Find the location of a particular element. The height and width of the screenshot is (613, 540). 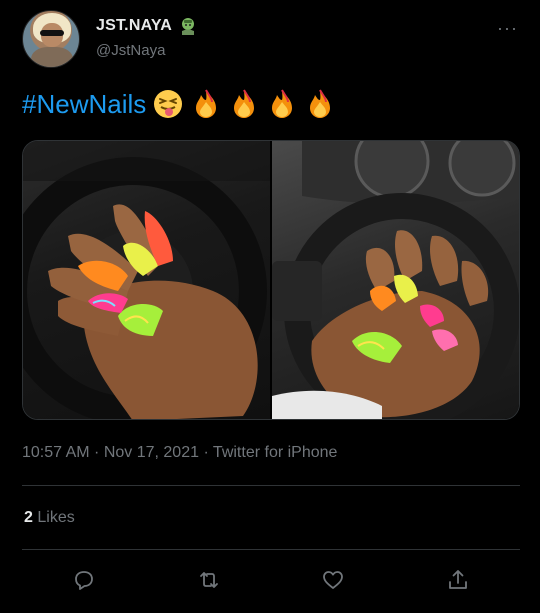

retweet-button is located at coordinates (209, 580).